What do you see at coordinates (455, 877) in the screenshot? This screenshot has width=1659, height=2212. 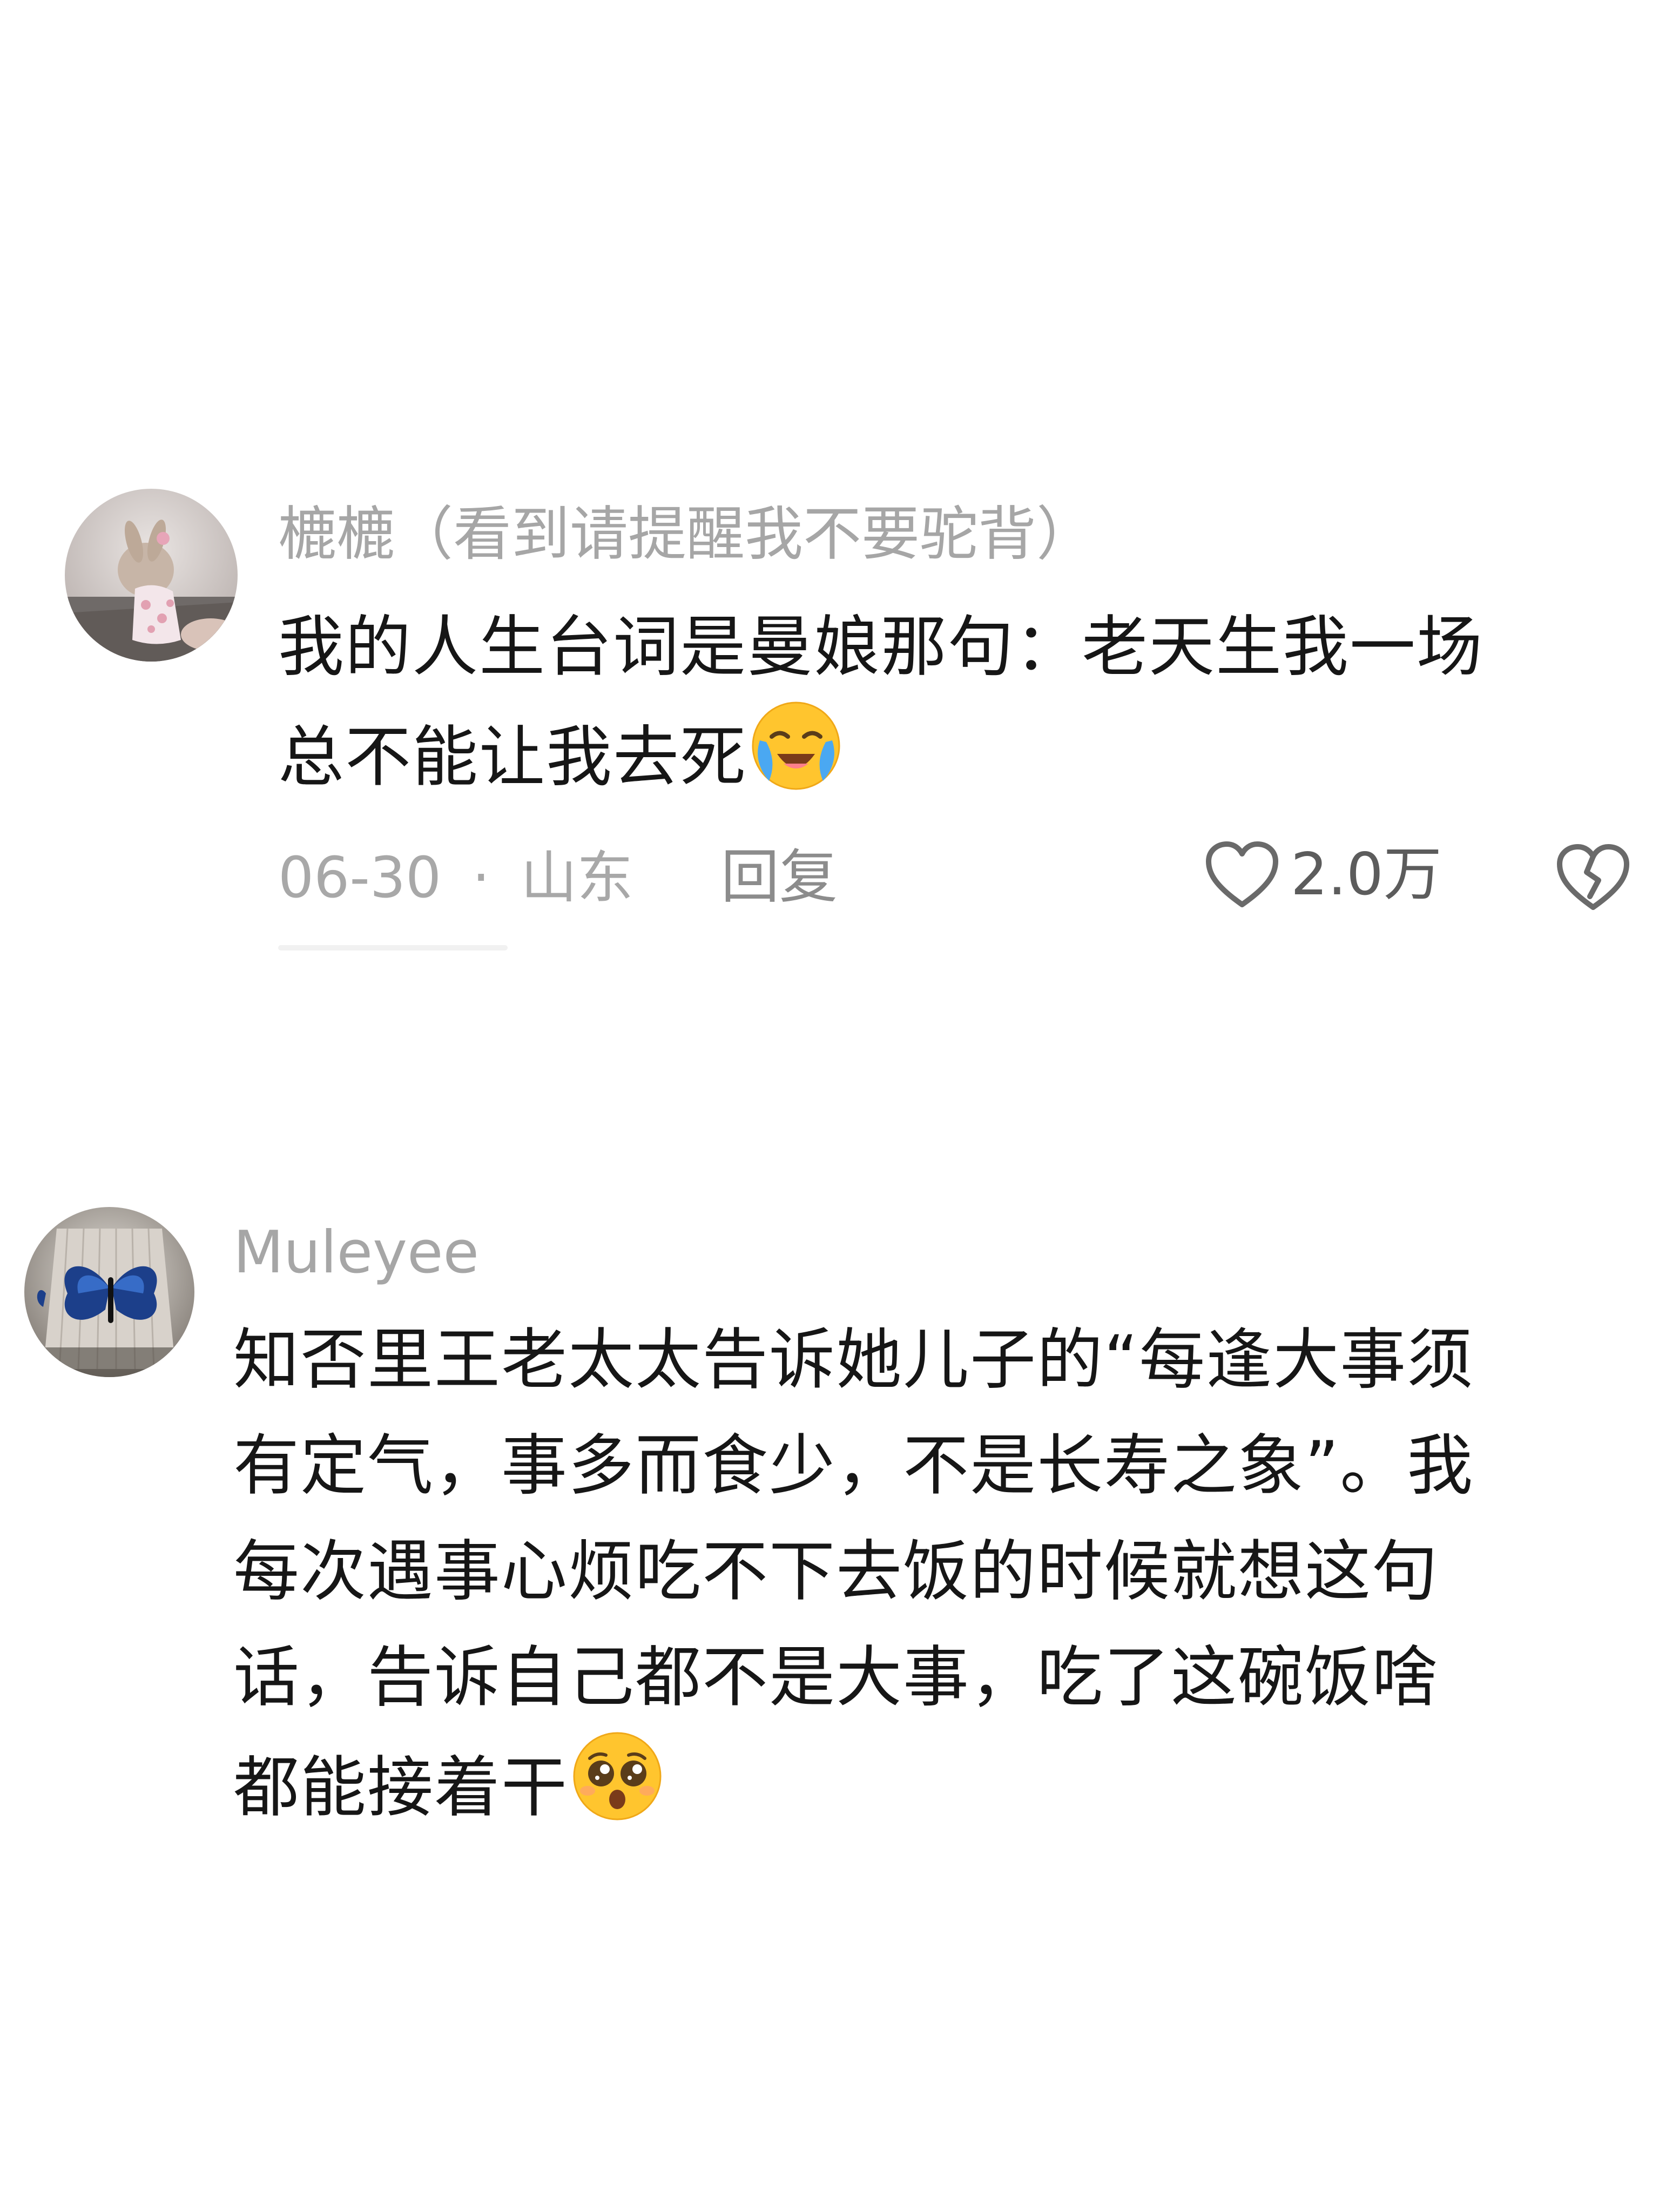 I see `comment-meta: 06-30 · 山东` at bounding box center [455, 877].